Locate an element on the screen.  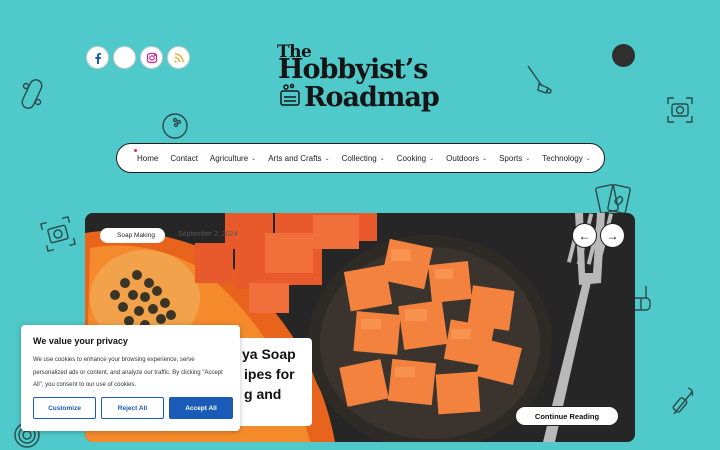
arrow-right-icon: → is located at coordinates (612, 235).